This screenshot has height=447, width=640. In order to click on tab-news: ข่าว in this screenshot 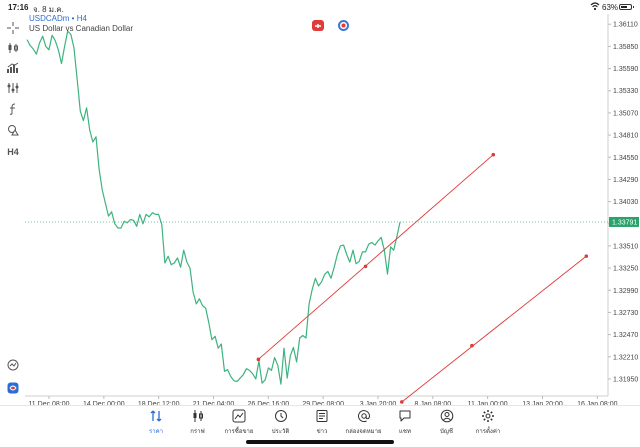, I will do `click(322, 426)`.